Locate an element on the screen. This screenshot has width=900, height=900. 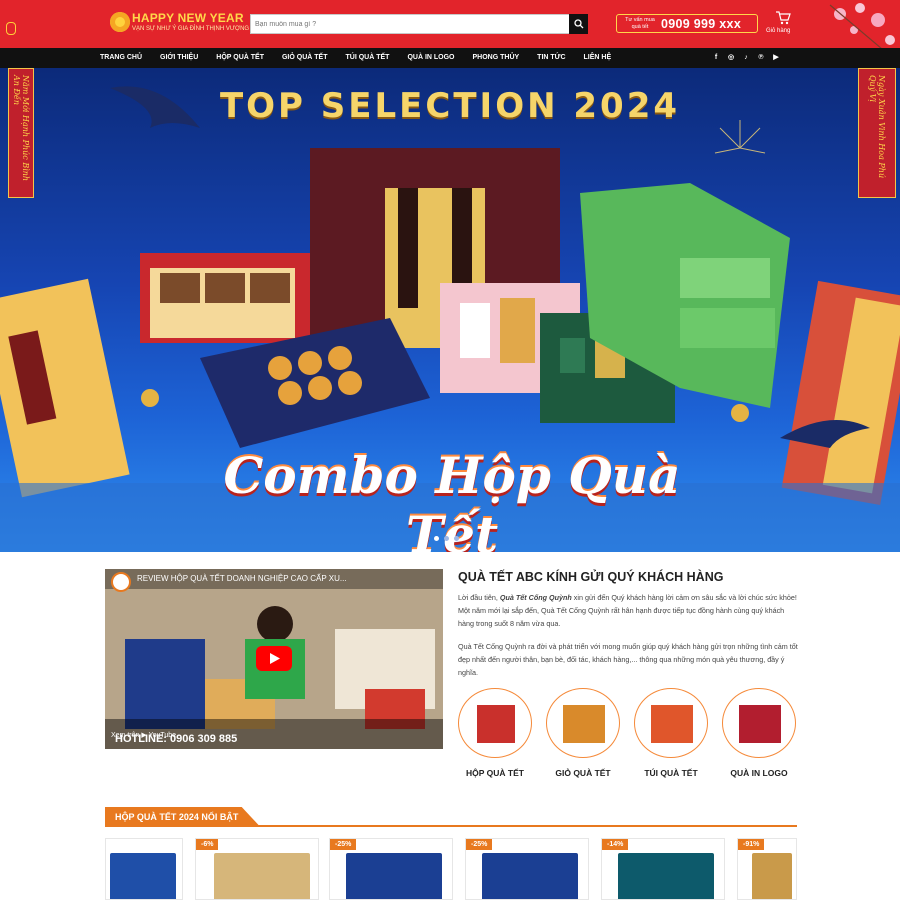
hotline-box: Tư vấn mua quà tết 0909 999 xxx is located at coordinates (687, 23).